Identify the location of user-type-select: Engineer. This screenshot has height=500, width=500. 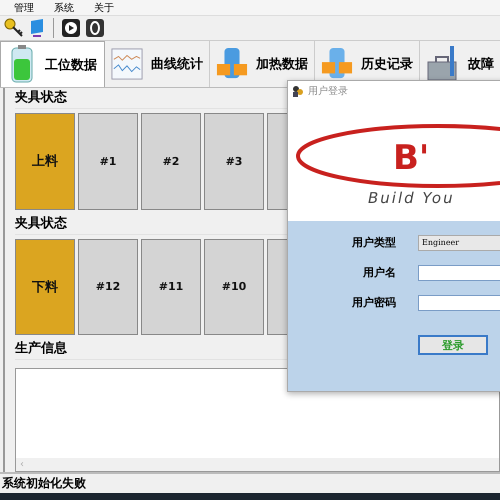
(459, 243).